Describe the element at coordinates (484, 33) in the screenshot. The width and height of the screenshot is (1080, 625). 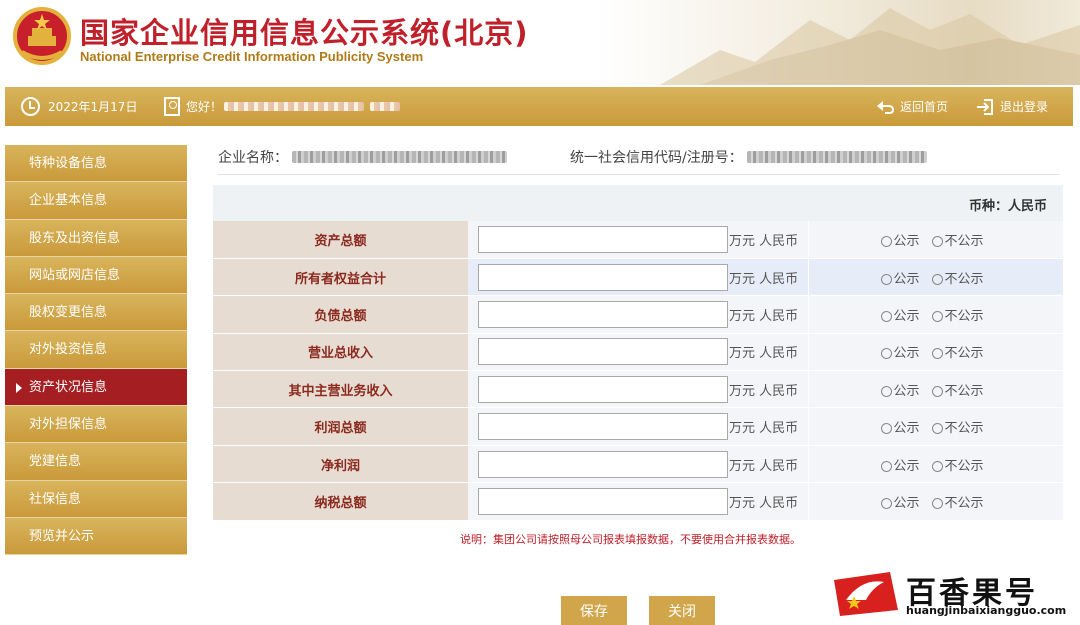
I see `site-title-region: (北京)` at that location.